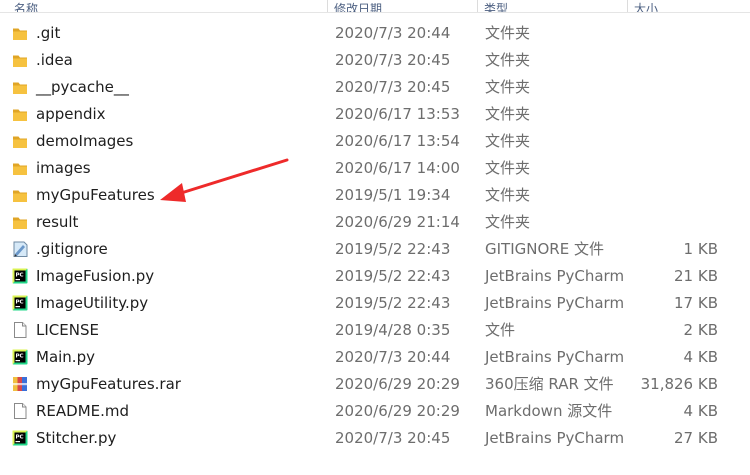 This screenshot has height=475, width=750. Describe the element at coordinates (544, 249) in the screenshot. I see `file-type: GITIGNORE 文件` at that location.